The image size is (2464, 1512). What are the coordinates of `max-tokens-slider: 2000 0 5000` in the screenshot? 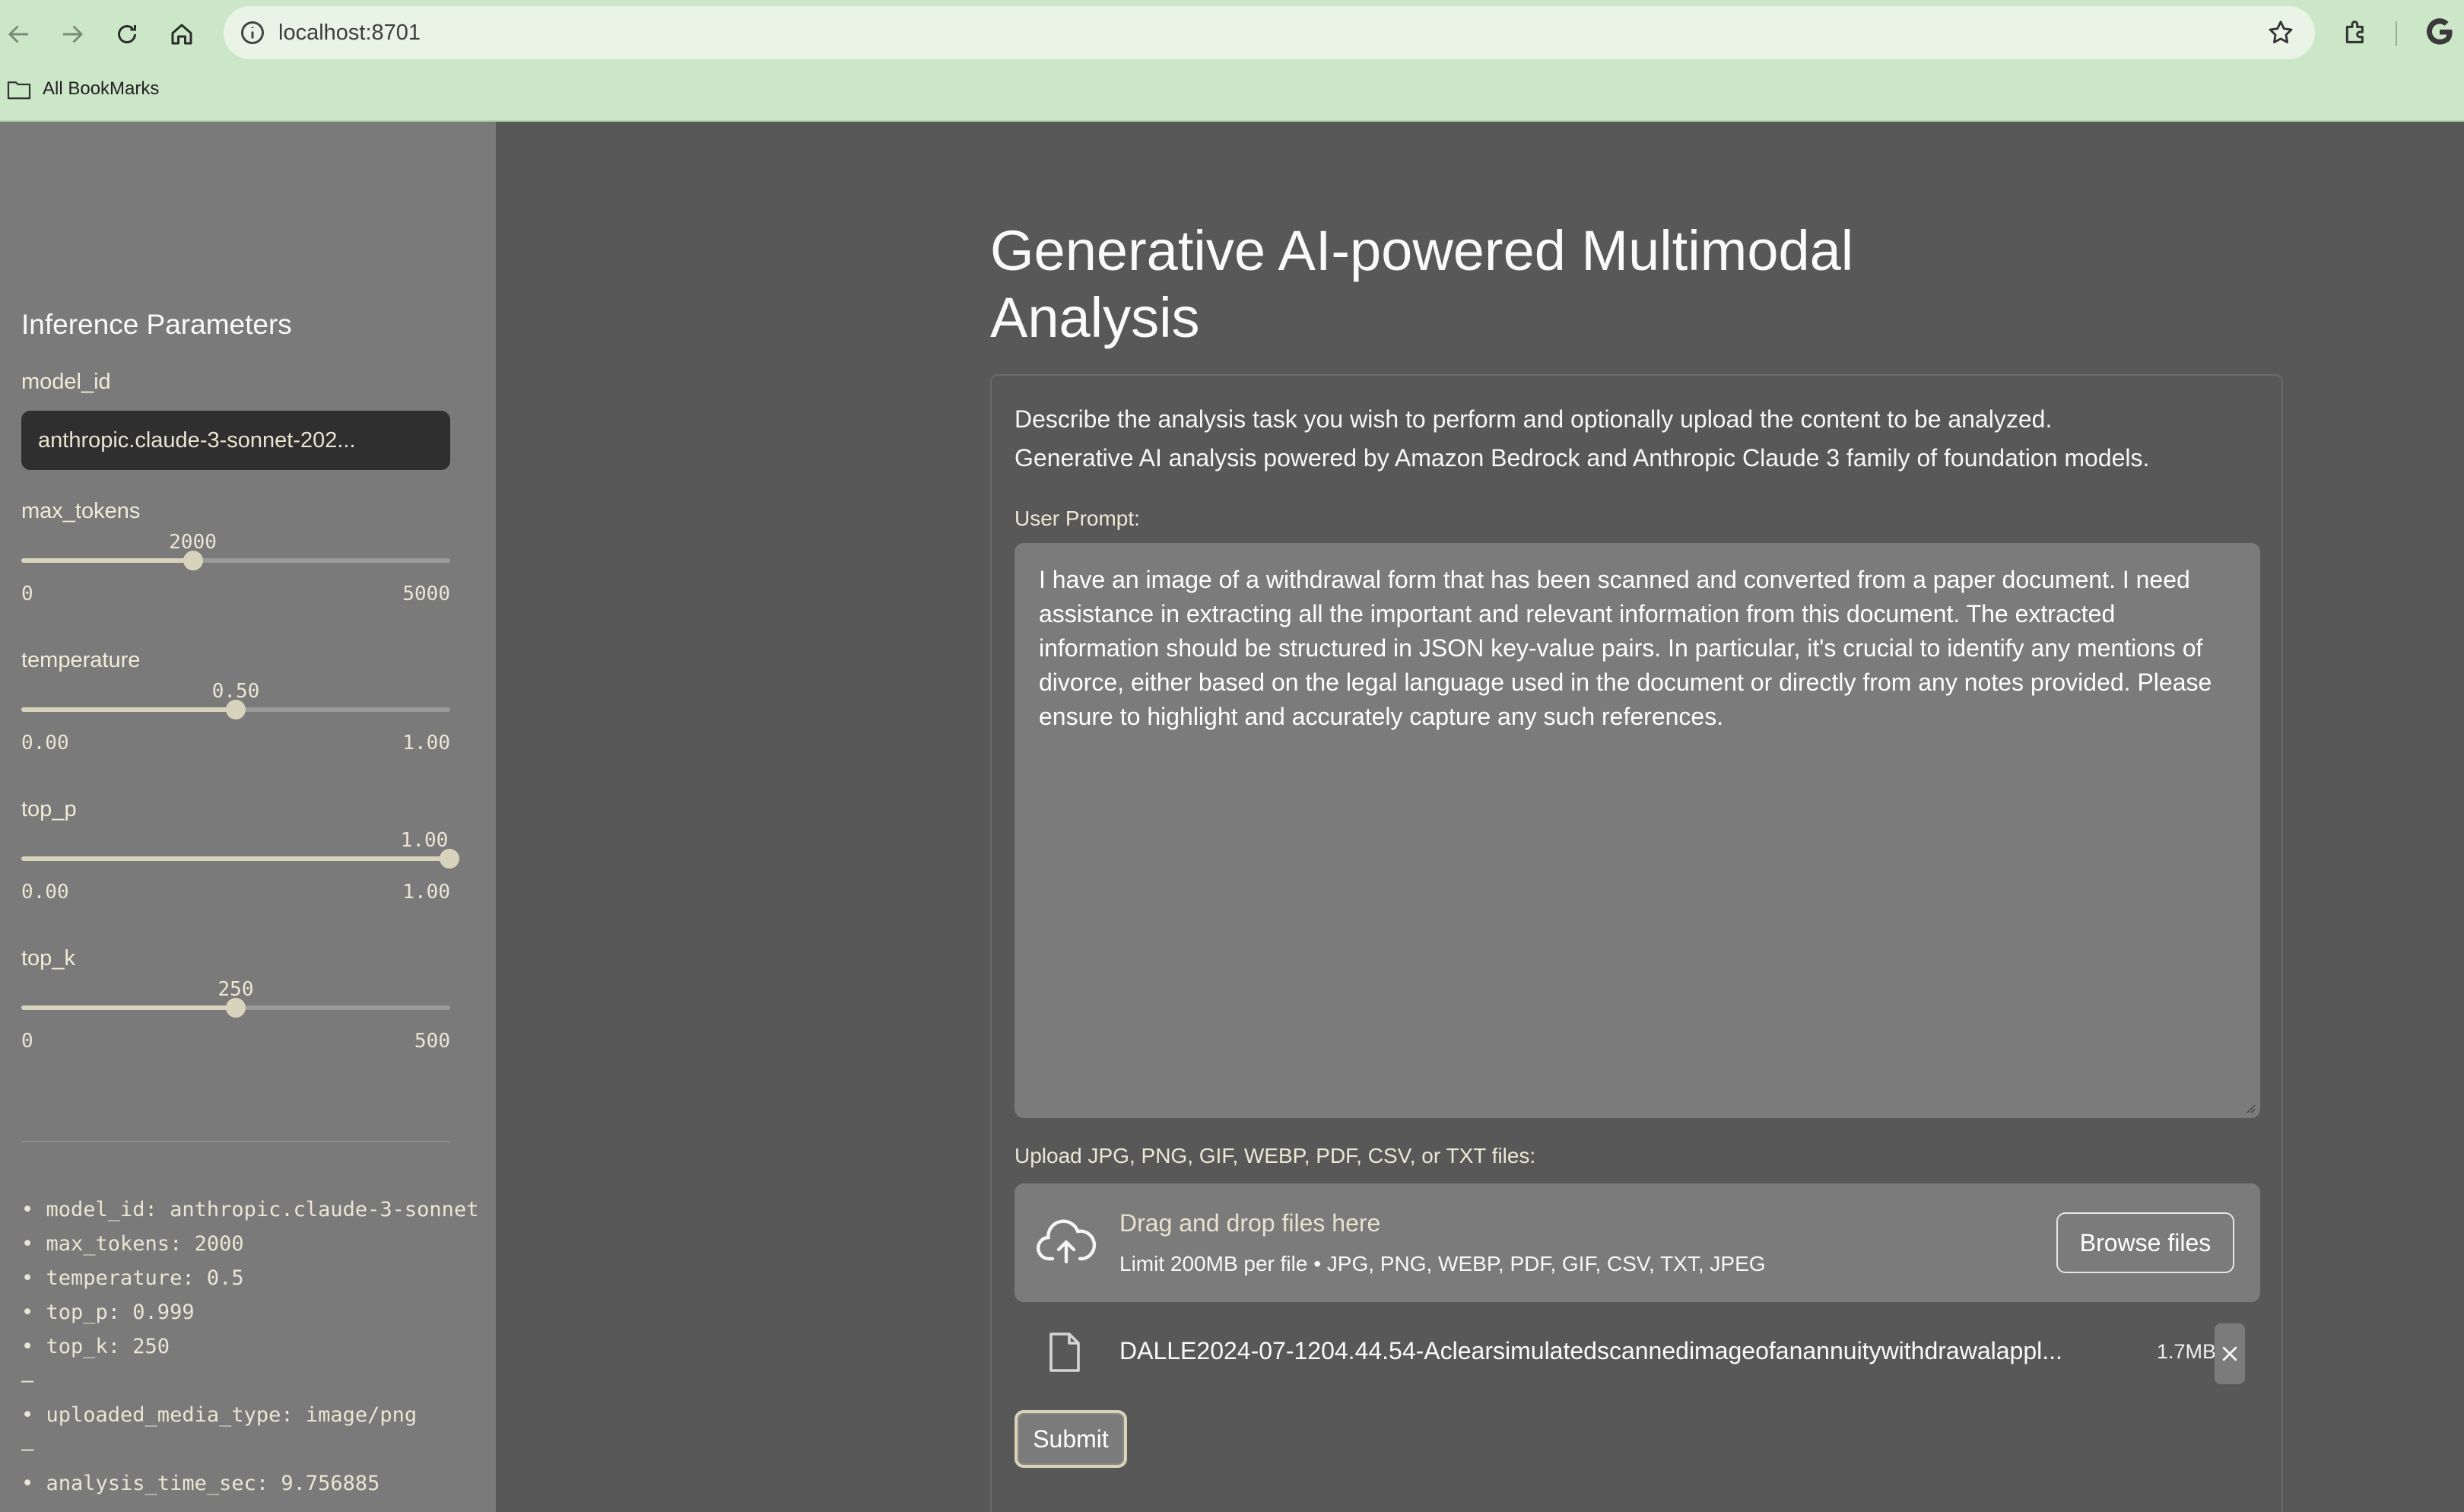 It's located at (235, 568).